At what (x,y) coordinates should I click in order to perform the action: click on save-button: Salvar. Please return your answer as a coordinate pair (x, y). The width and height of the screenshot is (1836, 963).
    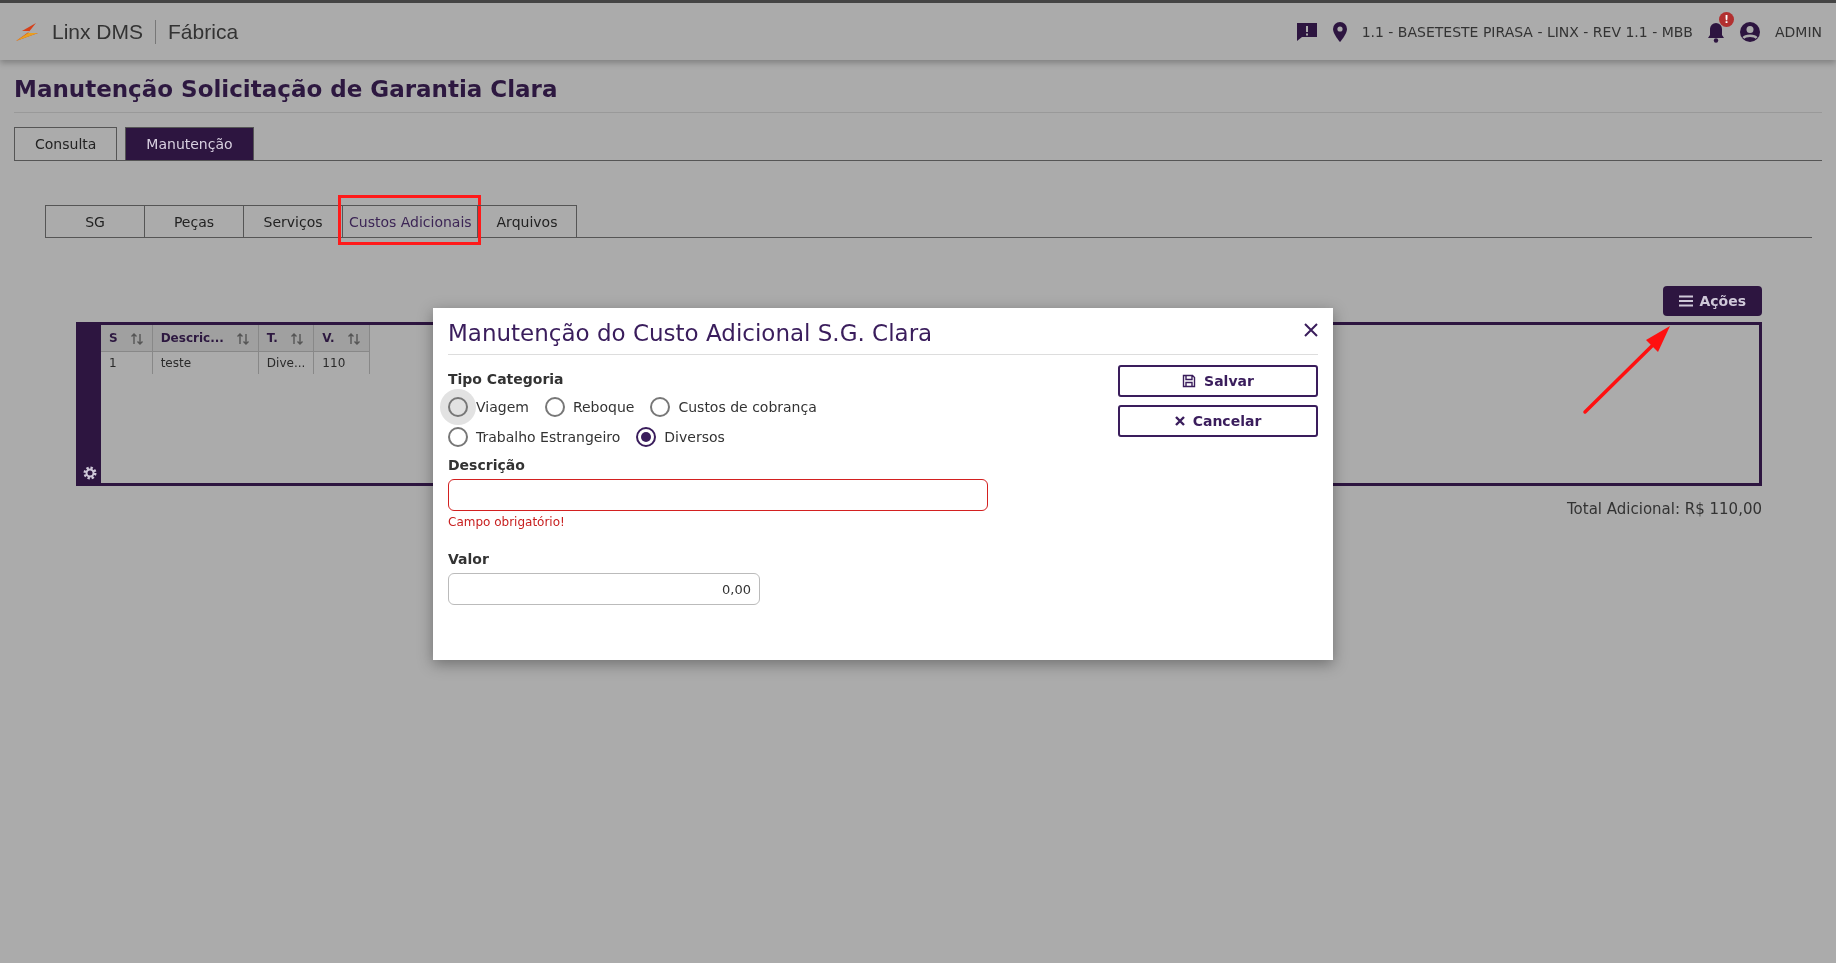
    Looking at the image, I should click on (1218, 381).